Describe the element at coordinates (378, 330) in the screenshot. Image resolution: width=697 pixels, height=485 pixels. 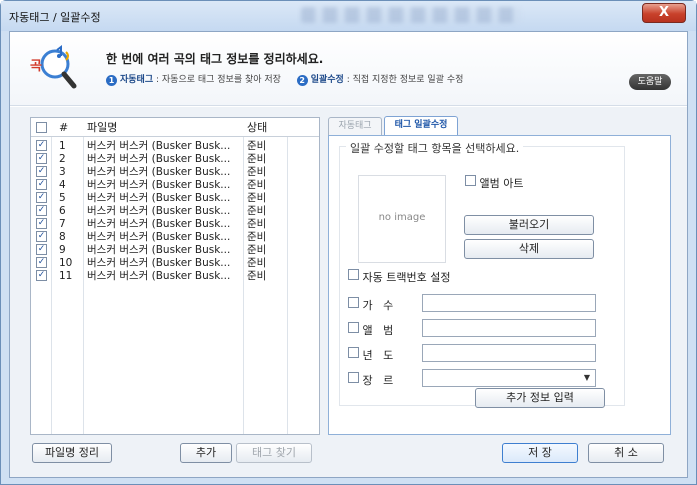
I see `album-label: 앨 범` at that location.